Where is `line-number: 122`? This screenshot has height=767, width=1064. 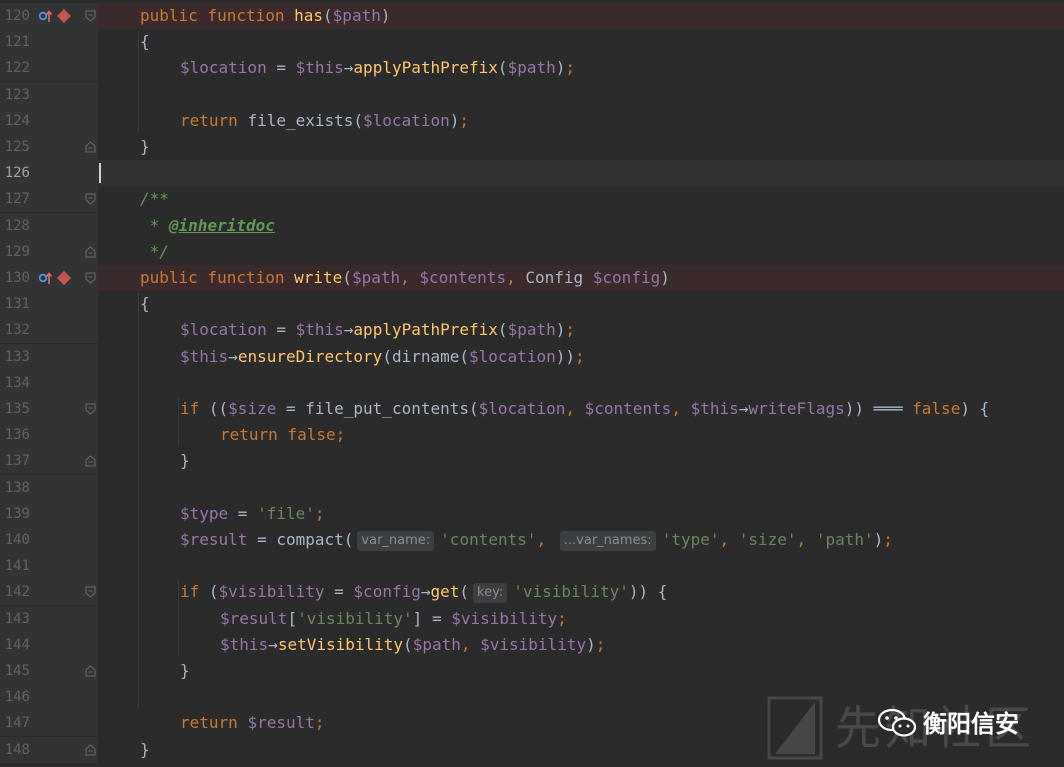
line-number: 122 is located at coordinates (15, 68).